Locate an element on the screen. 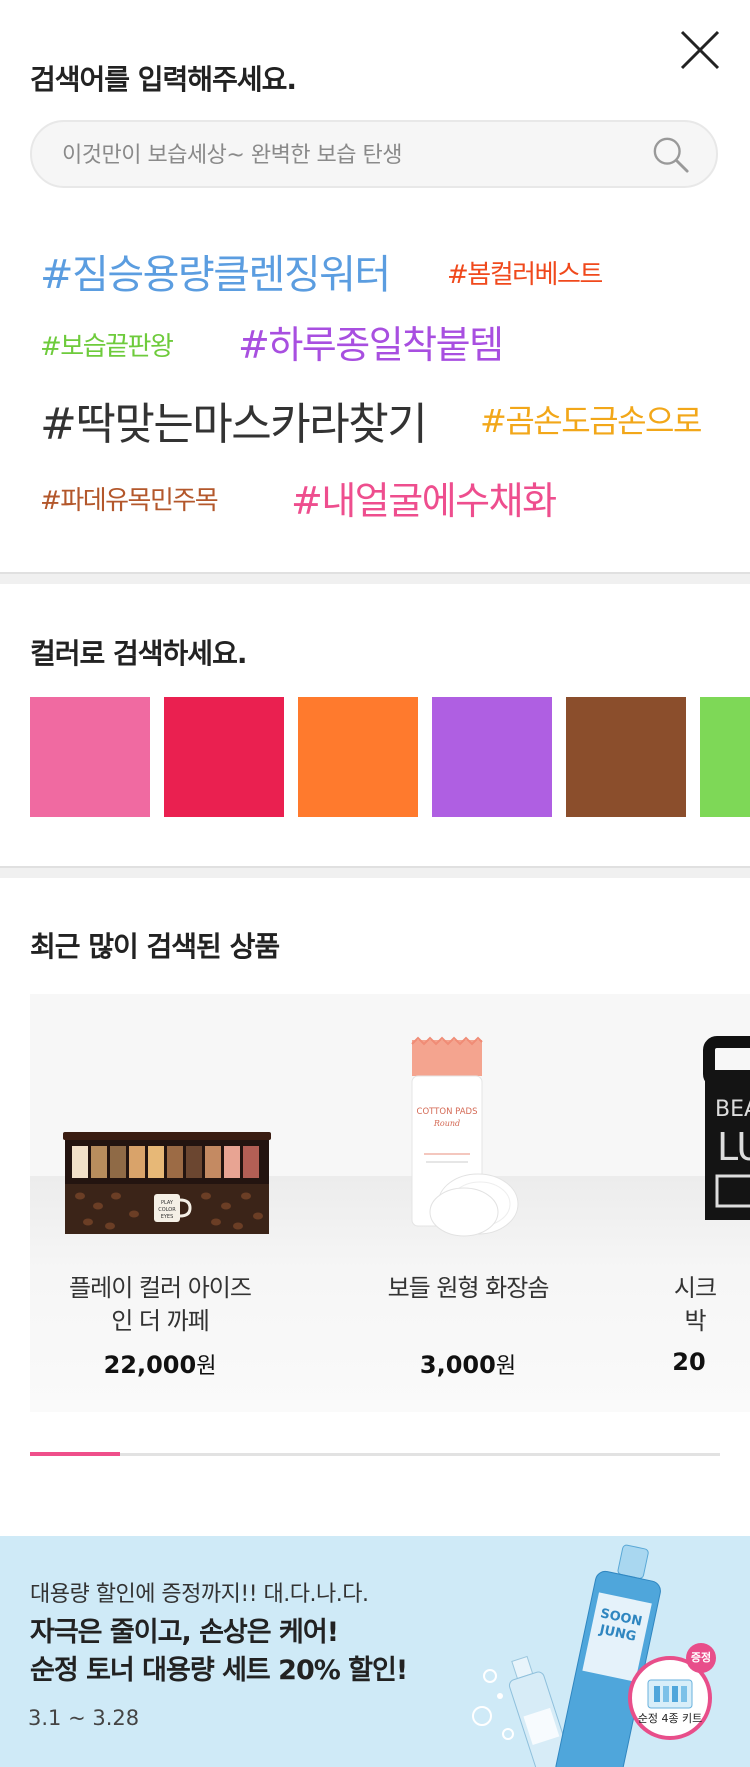  package-label: LUC is located at coordinates (733, 1147).